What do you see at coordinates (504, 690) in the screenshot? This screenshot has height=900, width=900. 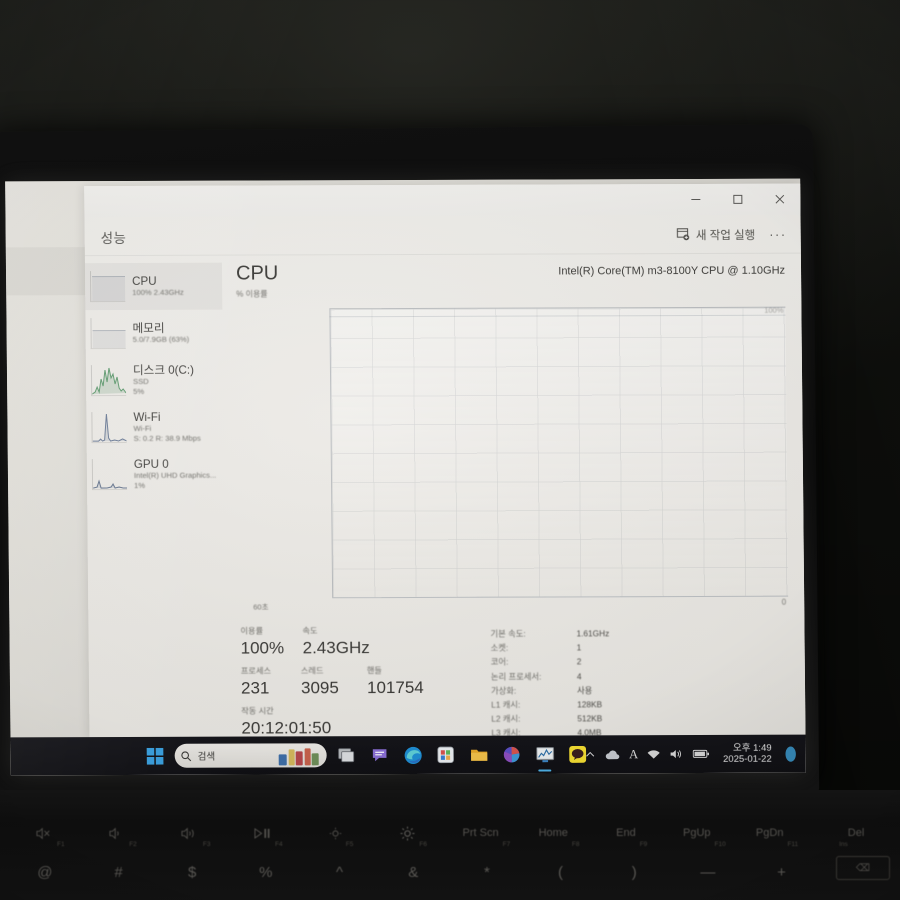 I see `spec-key: 가상화:` at bounding box center [504, 690].